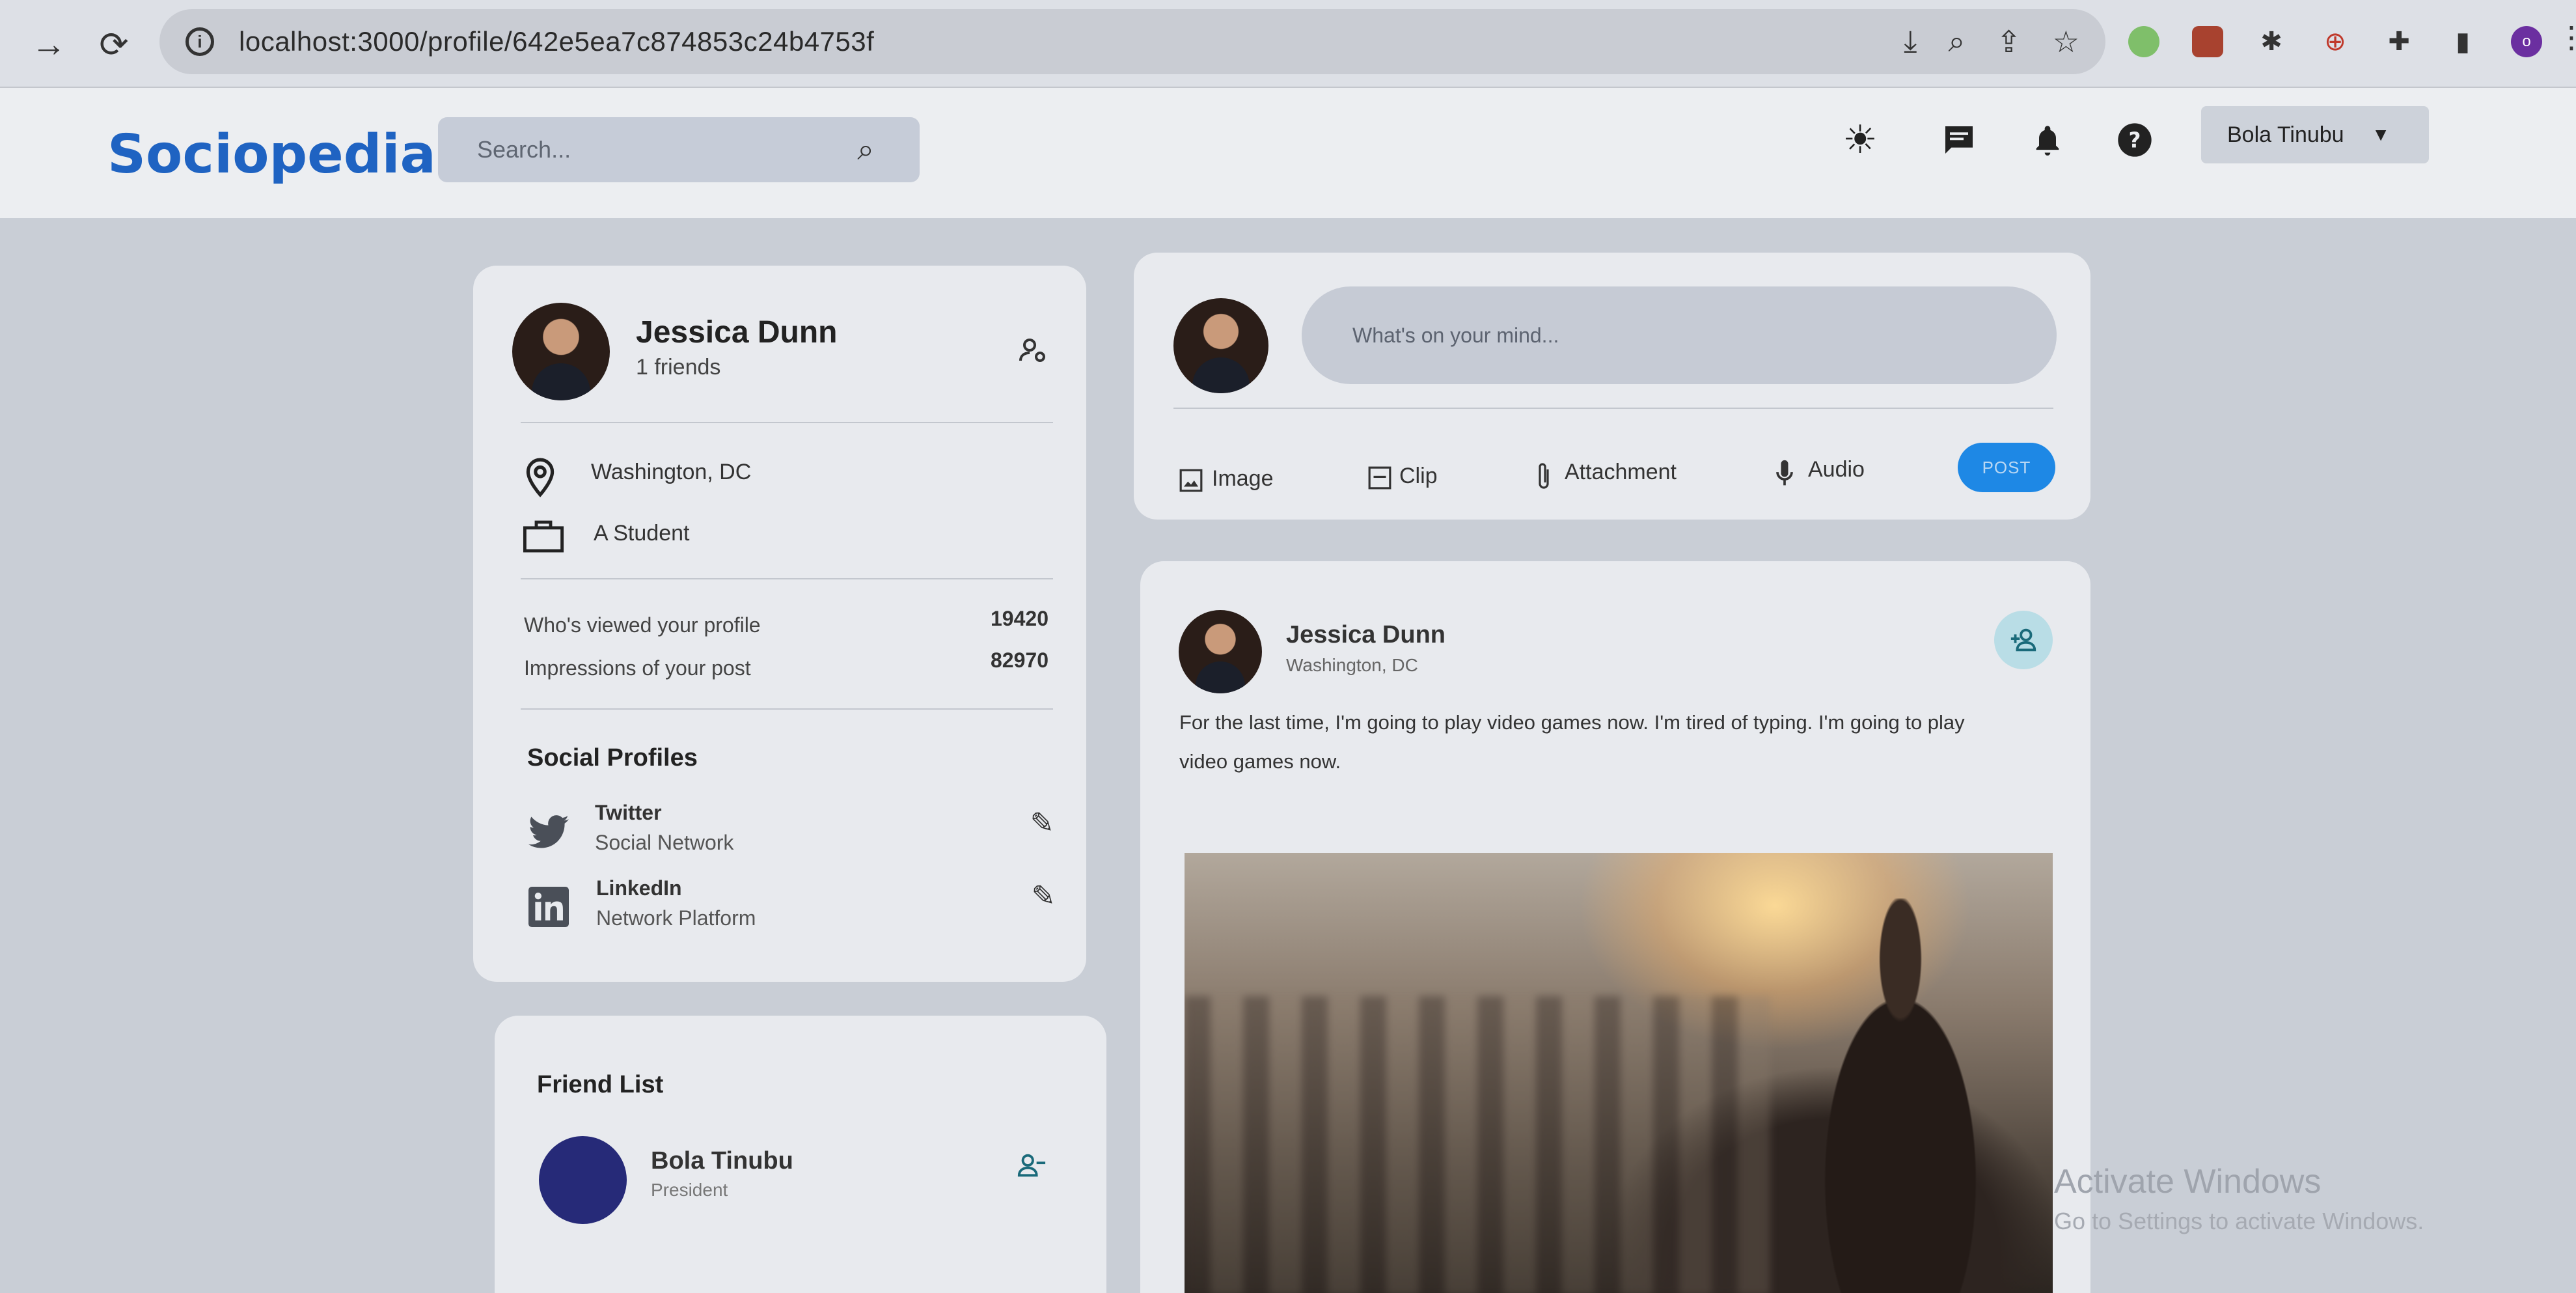  I want to click on composer-clip-label: Clip, so click(1418, 476).